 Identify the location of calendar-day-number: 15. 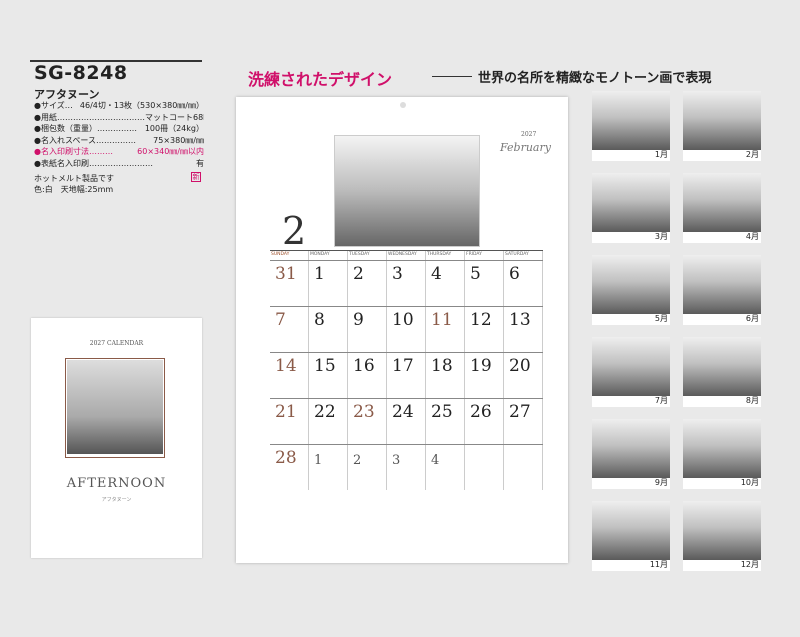
(325, 366).